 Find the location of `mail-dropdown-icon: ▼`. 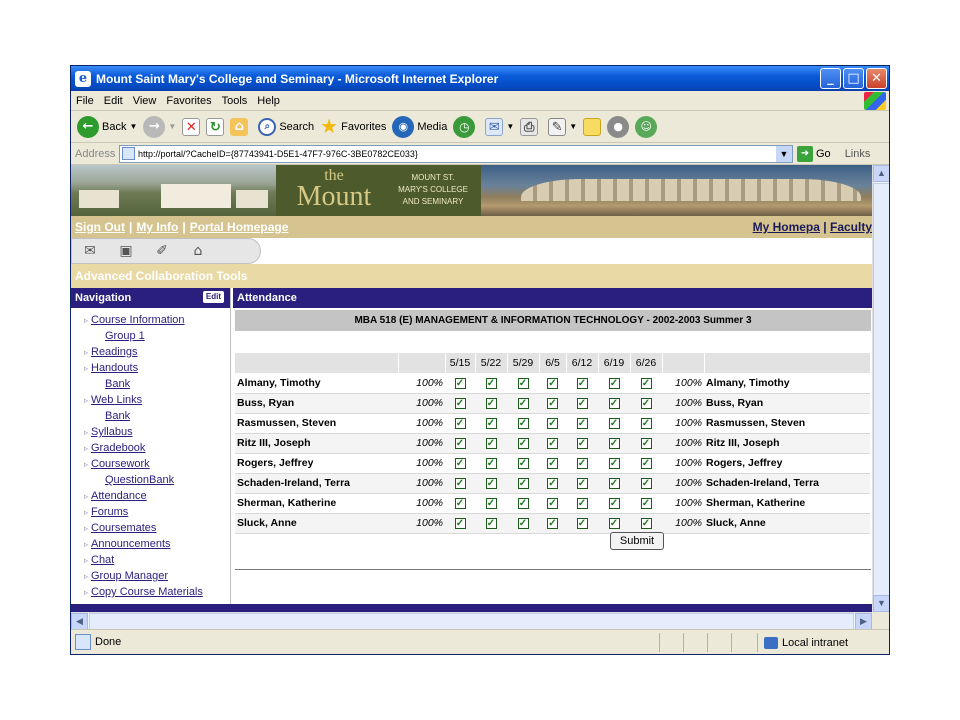

mail-dropdown-icon: ▼ is located at coordinates (510, 126).